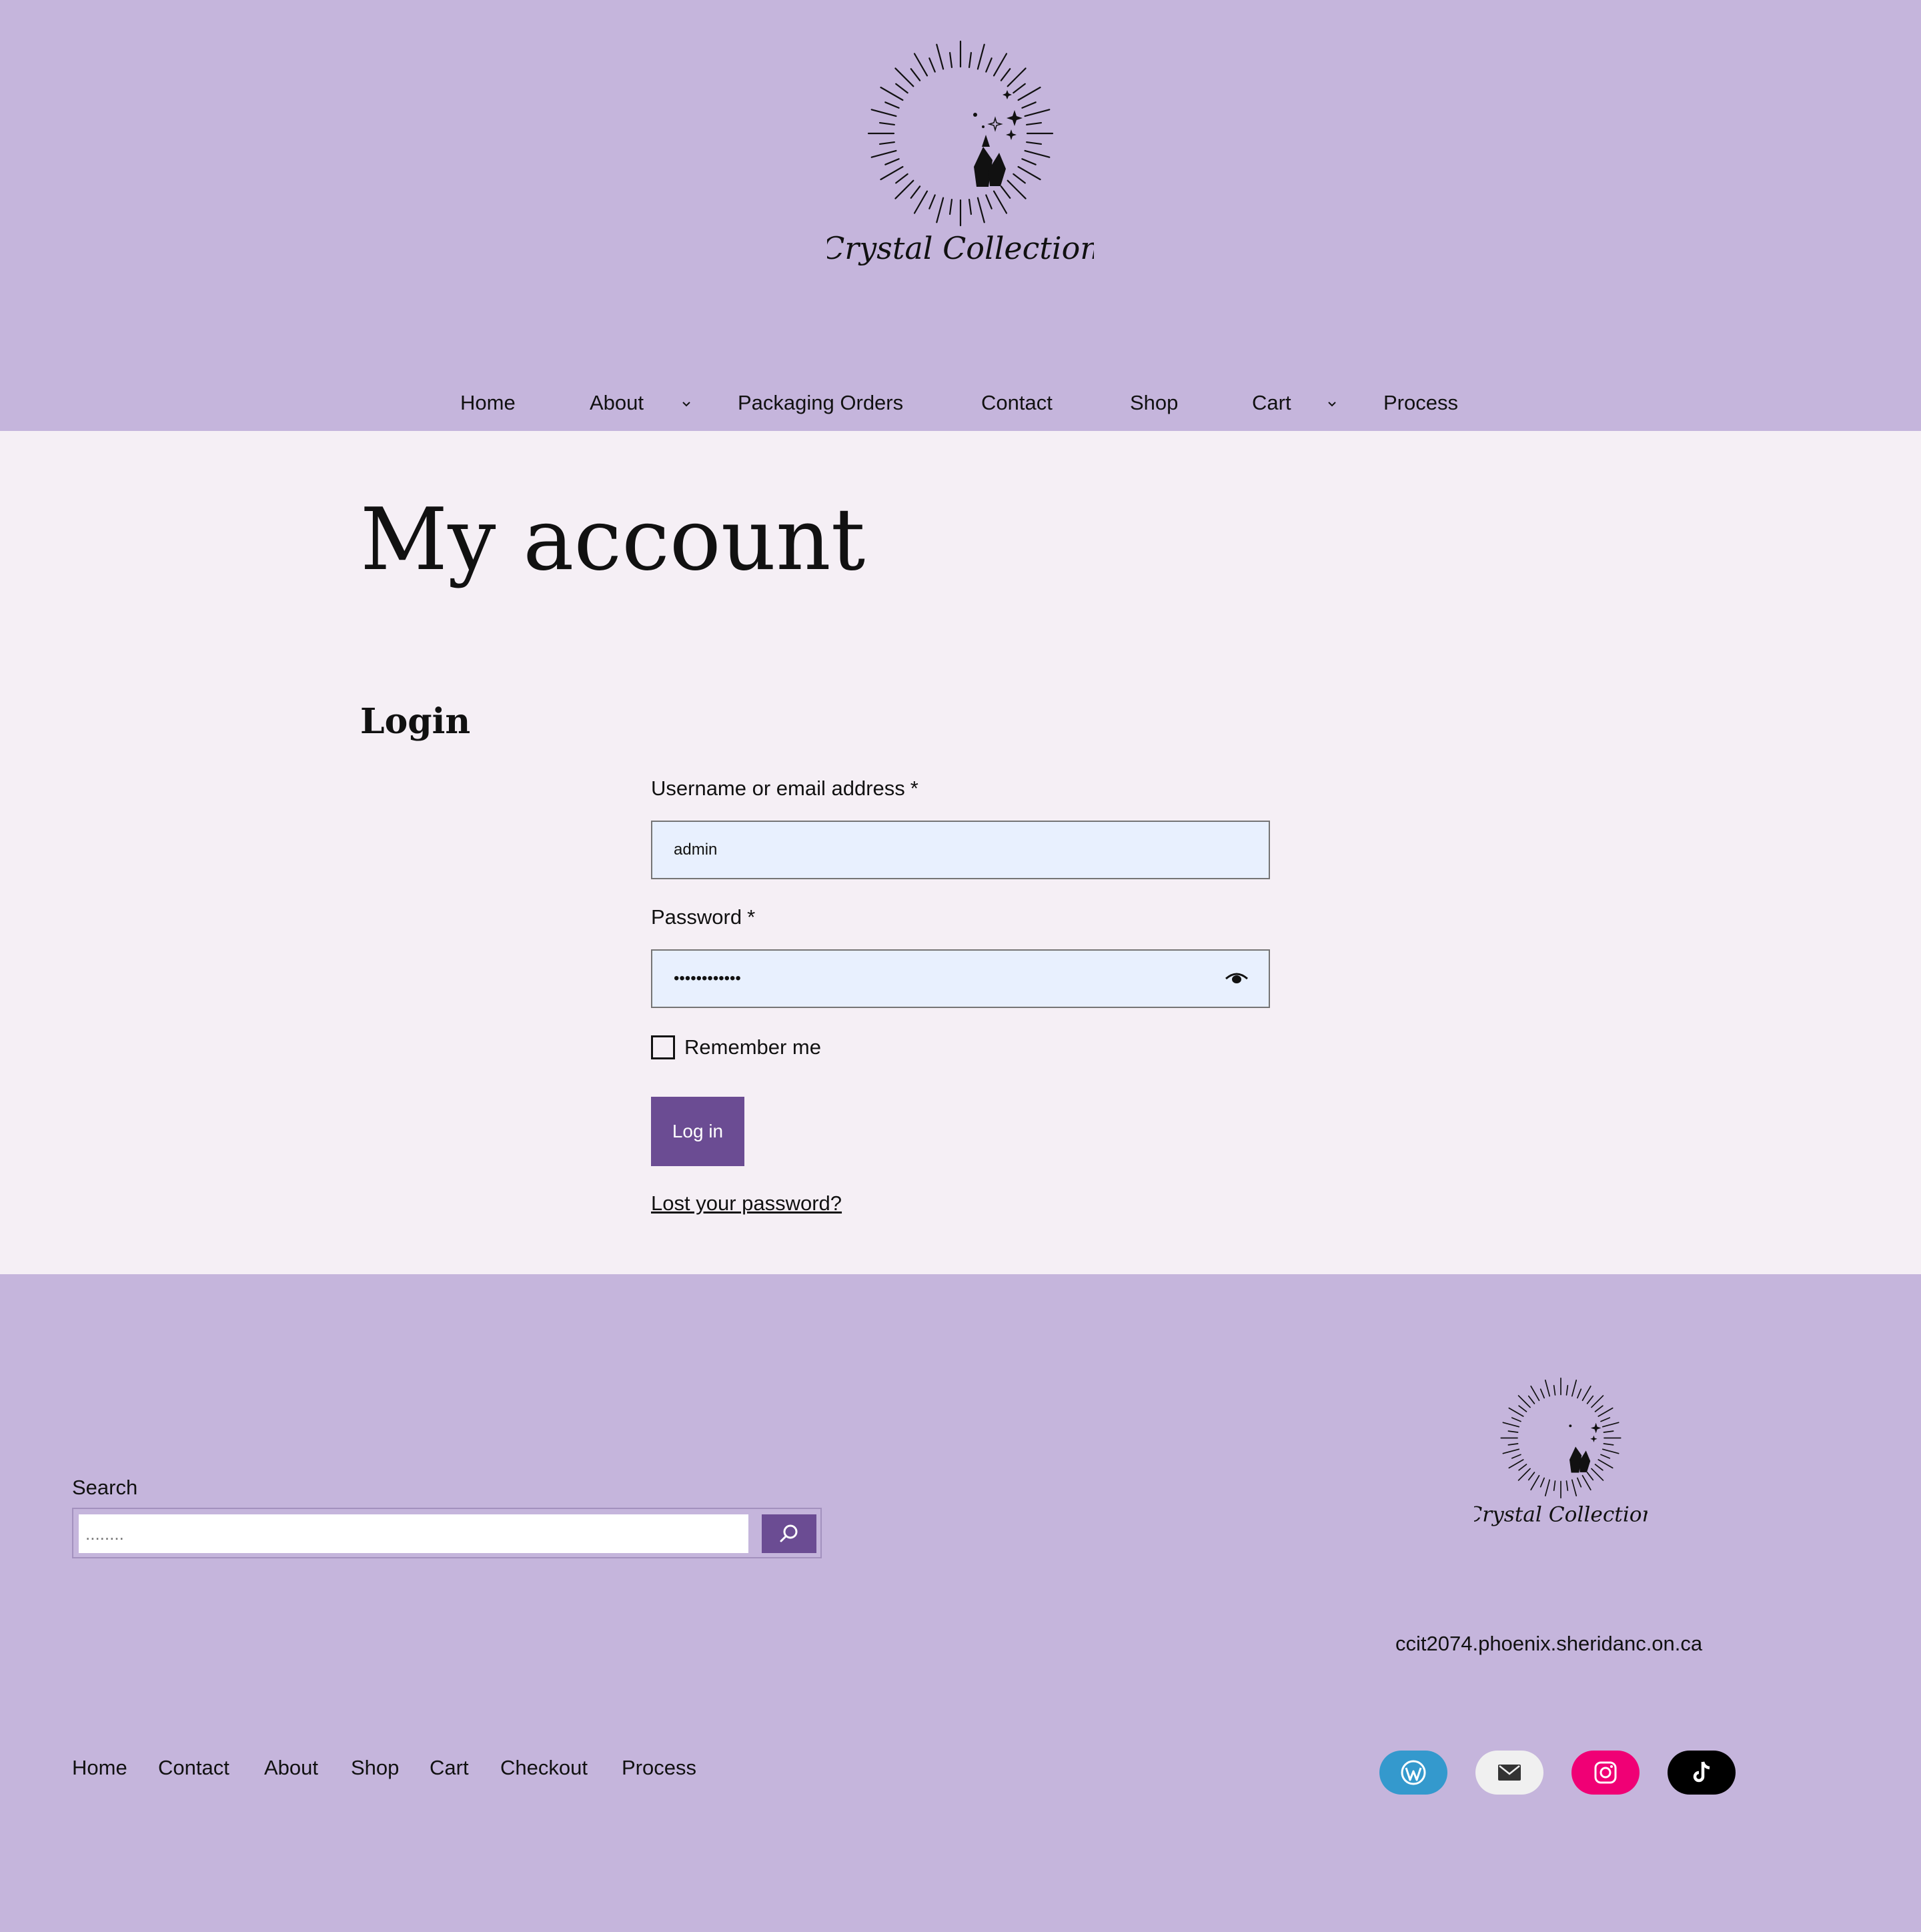 Image resolution: width=1921 pixels, height=1932 pixels. Describe the element at coordinates (707, 978) in the screenshot. I see `password-value: ••••••••••••` at that location.